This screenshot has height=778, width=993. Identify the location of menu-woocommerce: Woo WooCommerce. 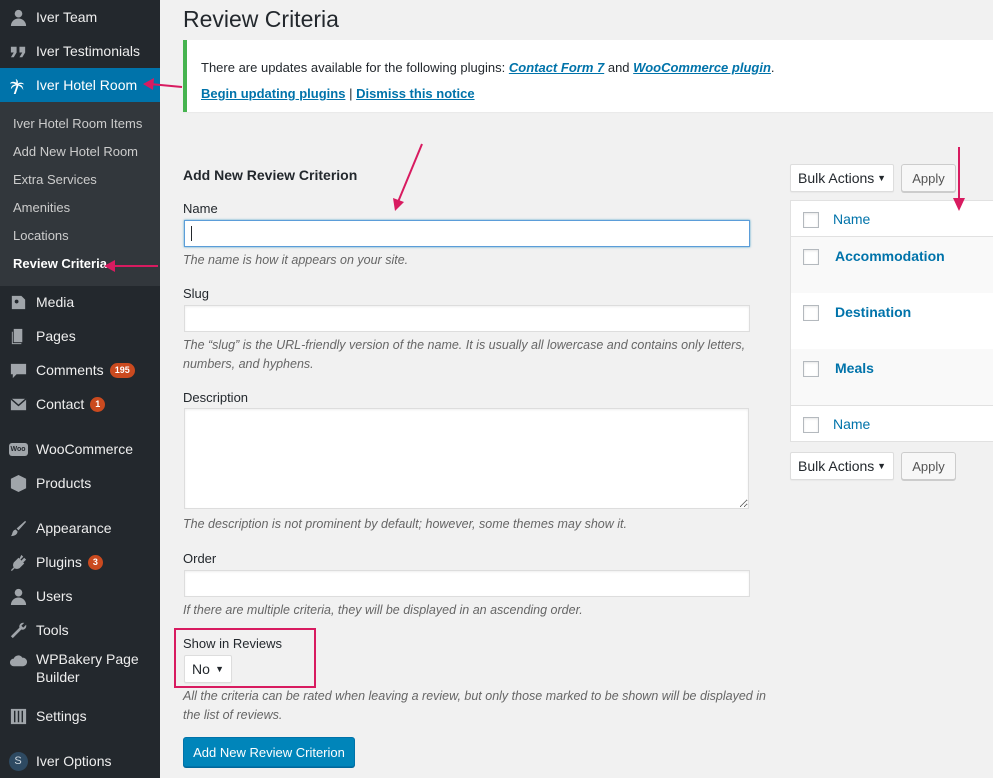
(80, 449).